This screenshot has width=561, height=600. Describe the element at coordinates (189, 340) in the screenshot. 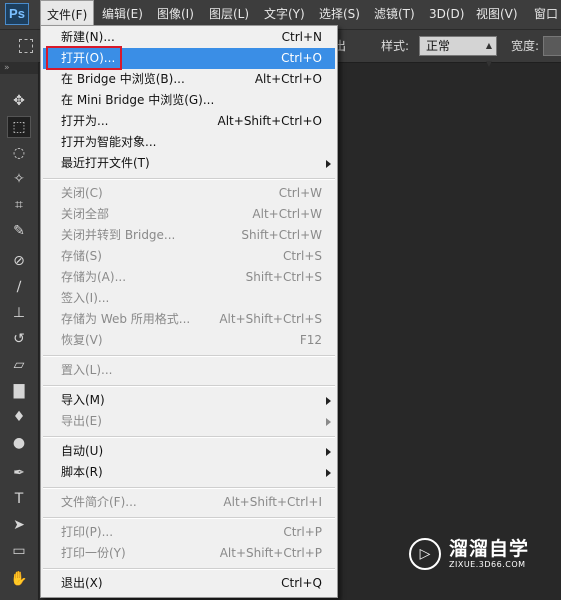

I see `file-menu-item: 恢复(V) F12` at that location.